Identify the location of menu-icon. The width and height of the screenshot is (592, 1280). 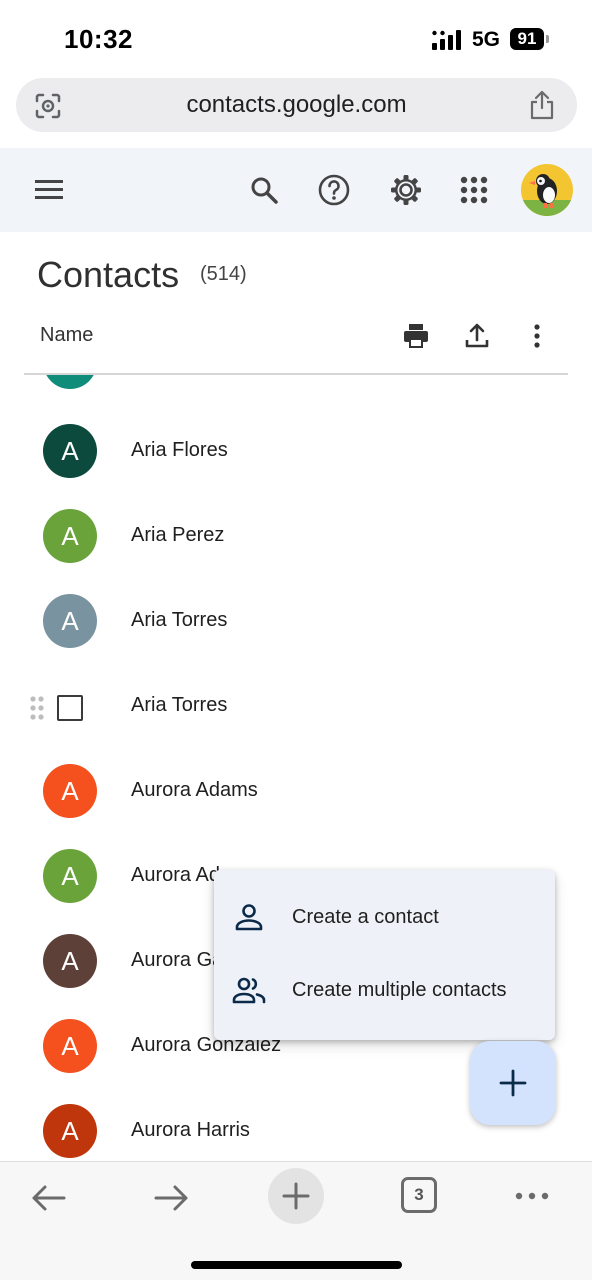
(50, 190).